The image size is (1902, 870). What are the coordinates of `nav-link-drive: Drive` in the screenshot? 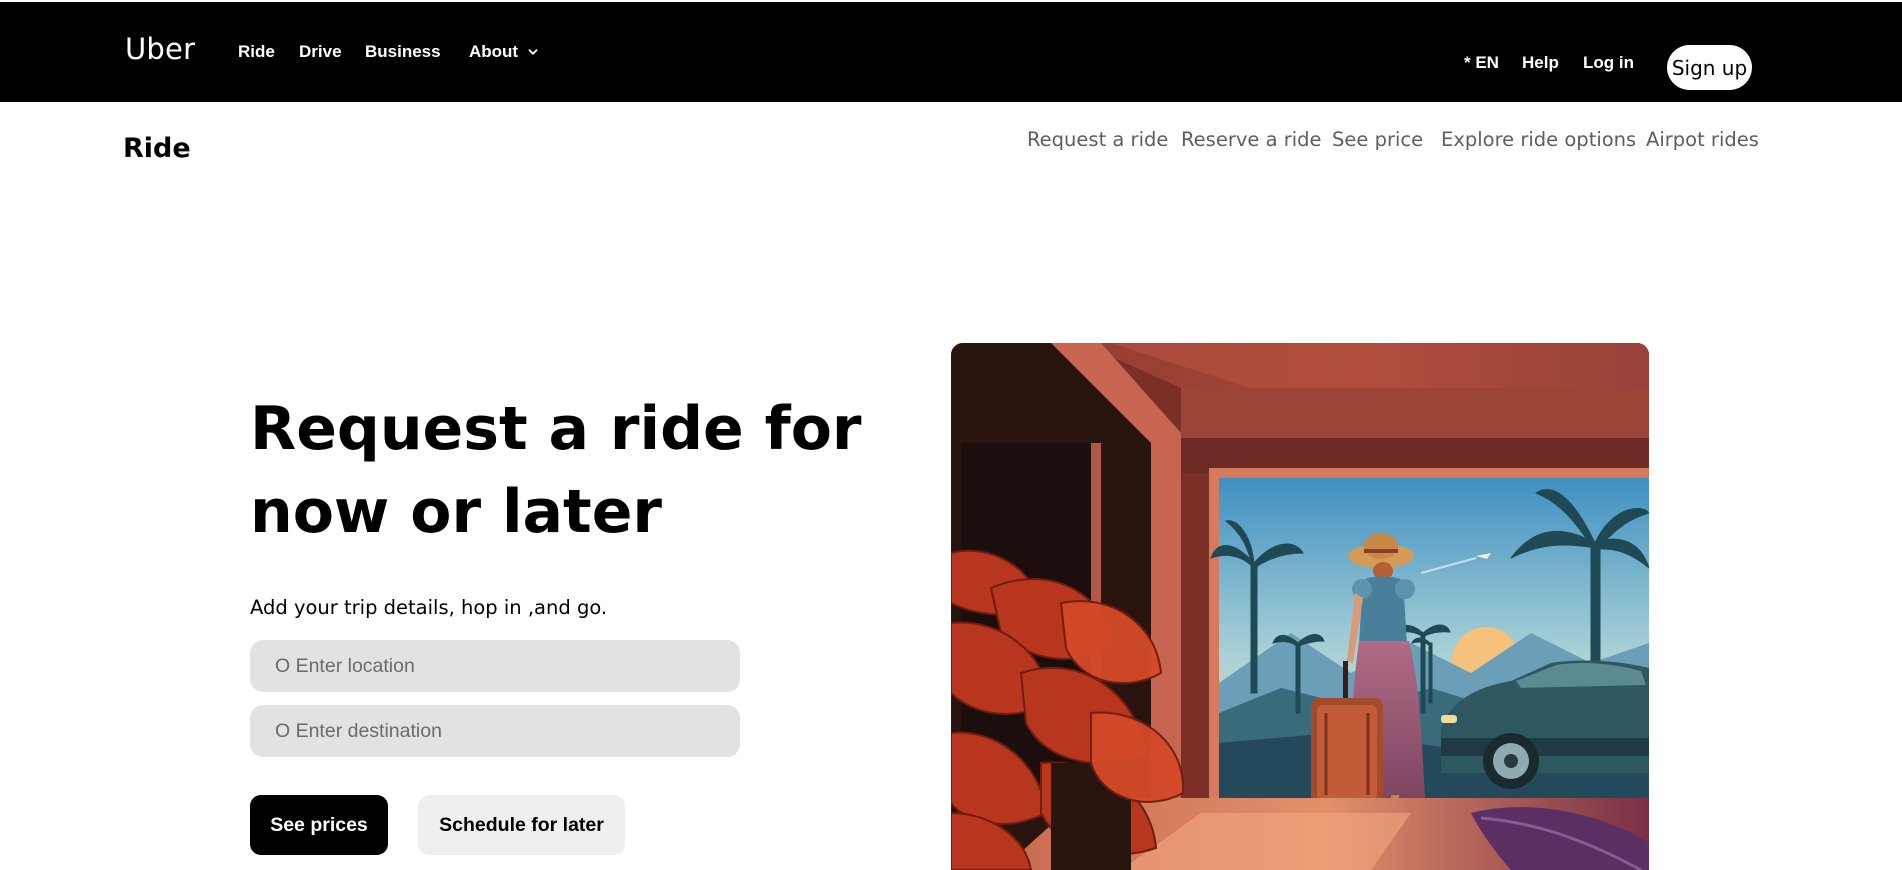 It's located at (320, 52).